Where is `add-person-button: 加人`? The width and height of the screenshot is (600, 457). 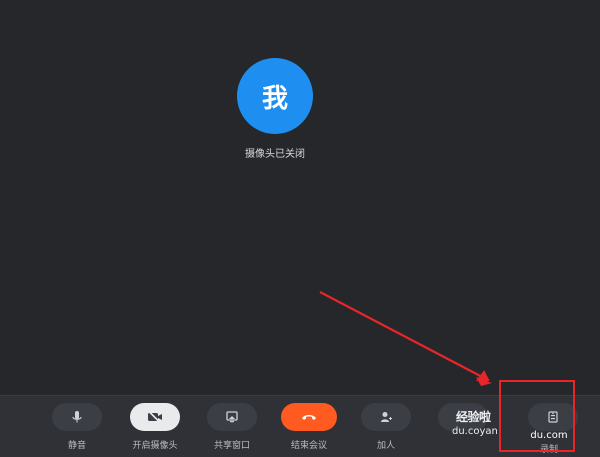 add-person-button: 加人 is located at coordinates (386, 429).